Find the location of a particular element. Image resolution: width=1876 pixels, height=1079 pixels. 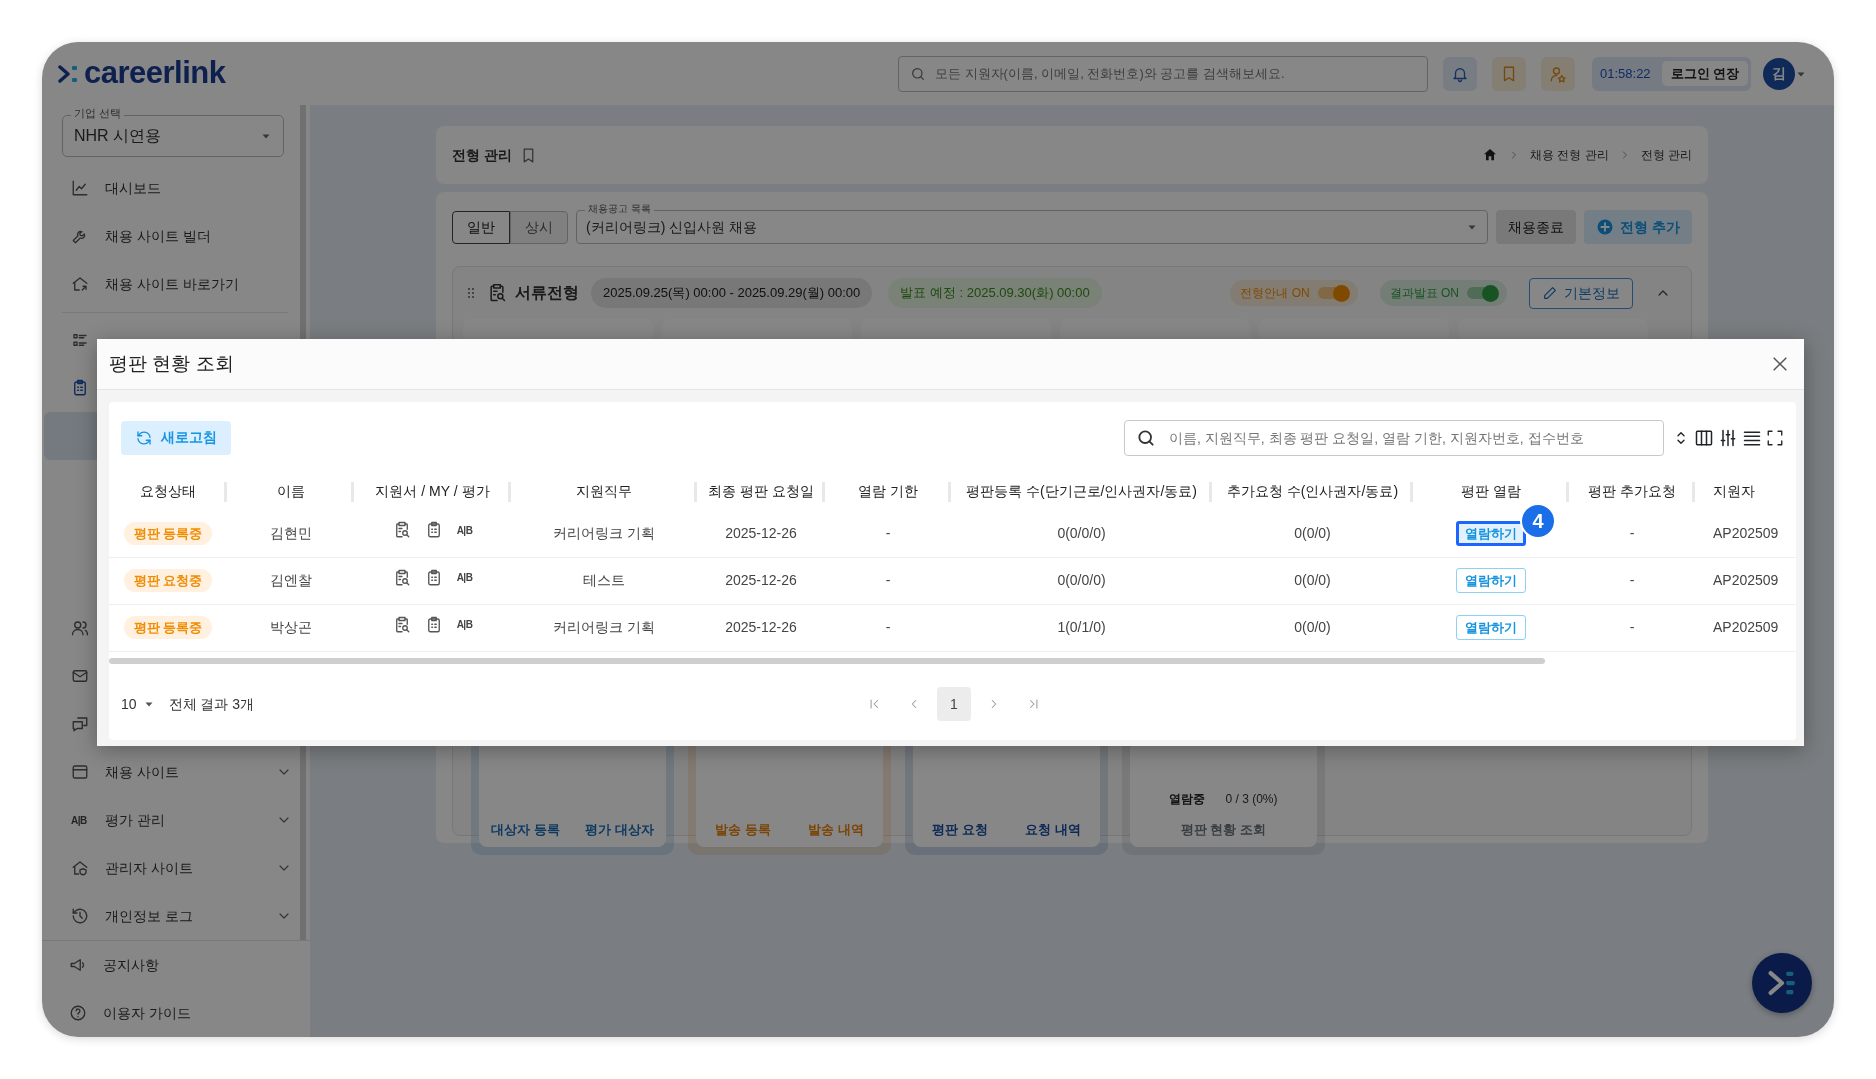

first-page-icon is located at coordinates (874, 704).